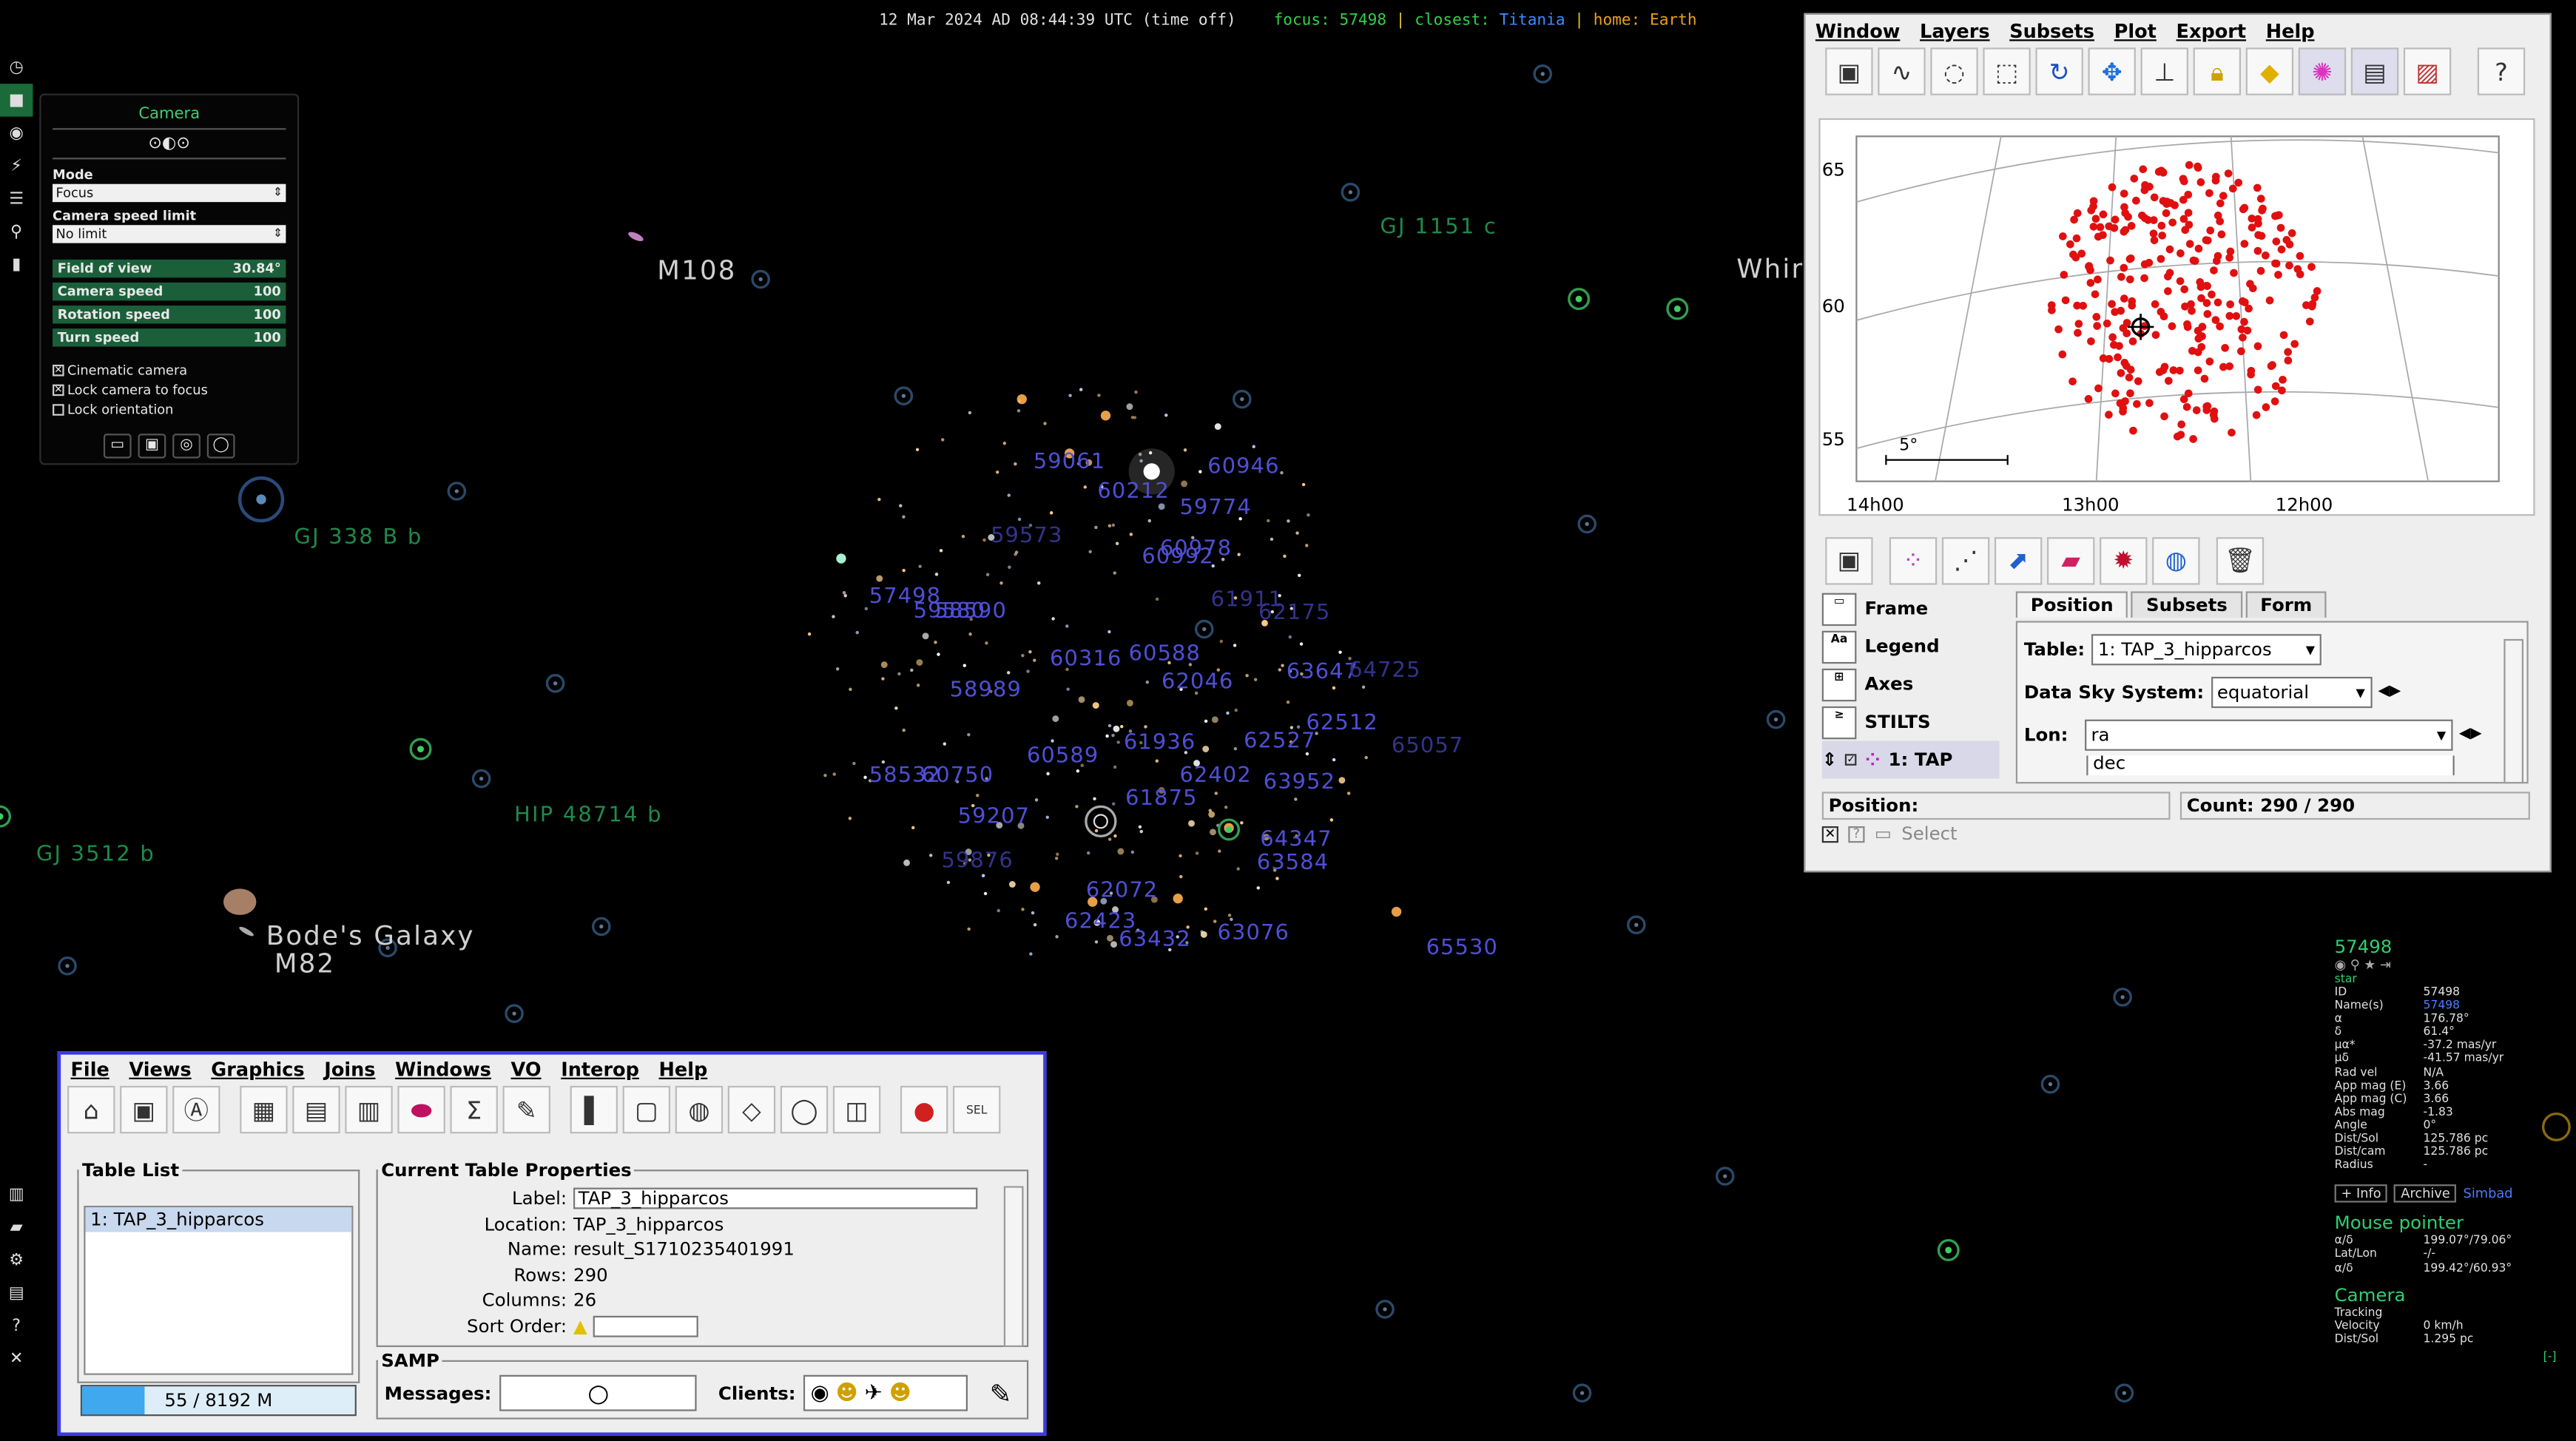 This screenshot has height=1441, width=2576. What do you see at coordinates (264, 1109) in the screenshot?
I see `table-icon: ▦` at bounding box center [264, 1109].